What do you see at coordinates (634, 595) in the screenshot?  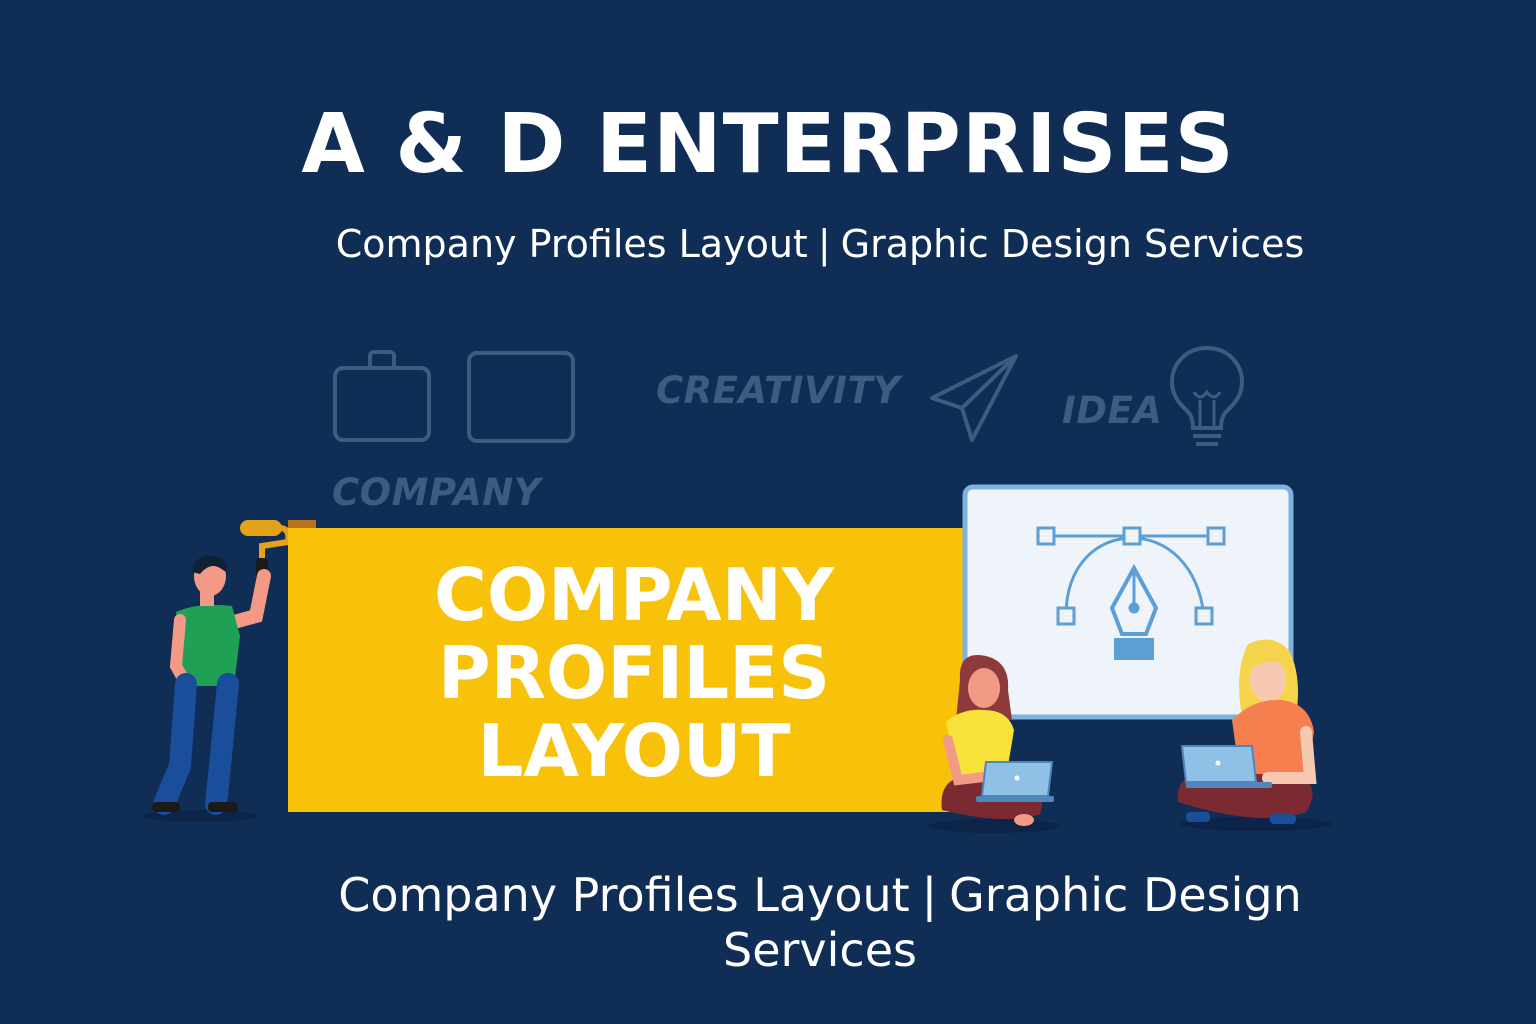 I see `banner-line-1: COMPANY` at bounding box center [634, 595].